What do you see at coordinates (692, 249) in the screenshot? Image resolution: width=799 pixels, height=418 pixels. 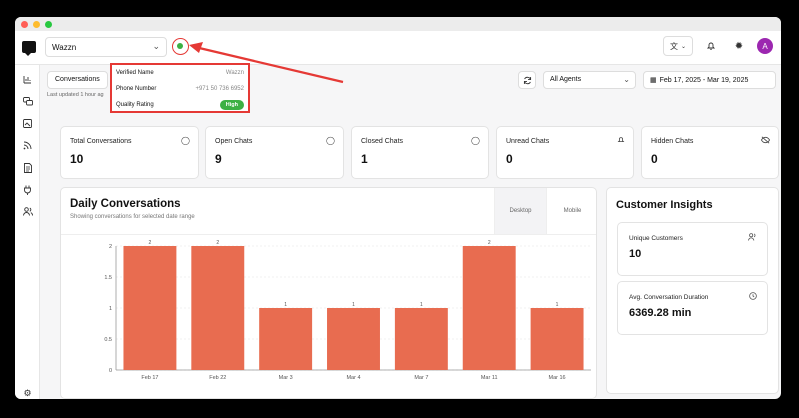 I see `unique-customers-card: Unique Customers 10` at bounding box center [692, 249].